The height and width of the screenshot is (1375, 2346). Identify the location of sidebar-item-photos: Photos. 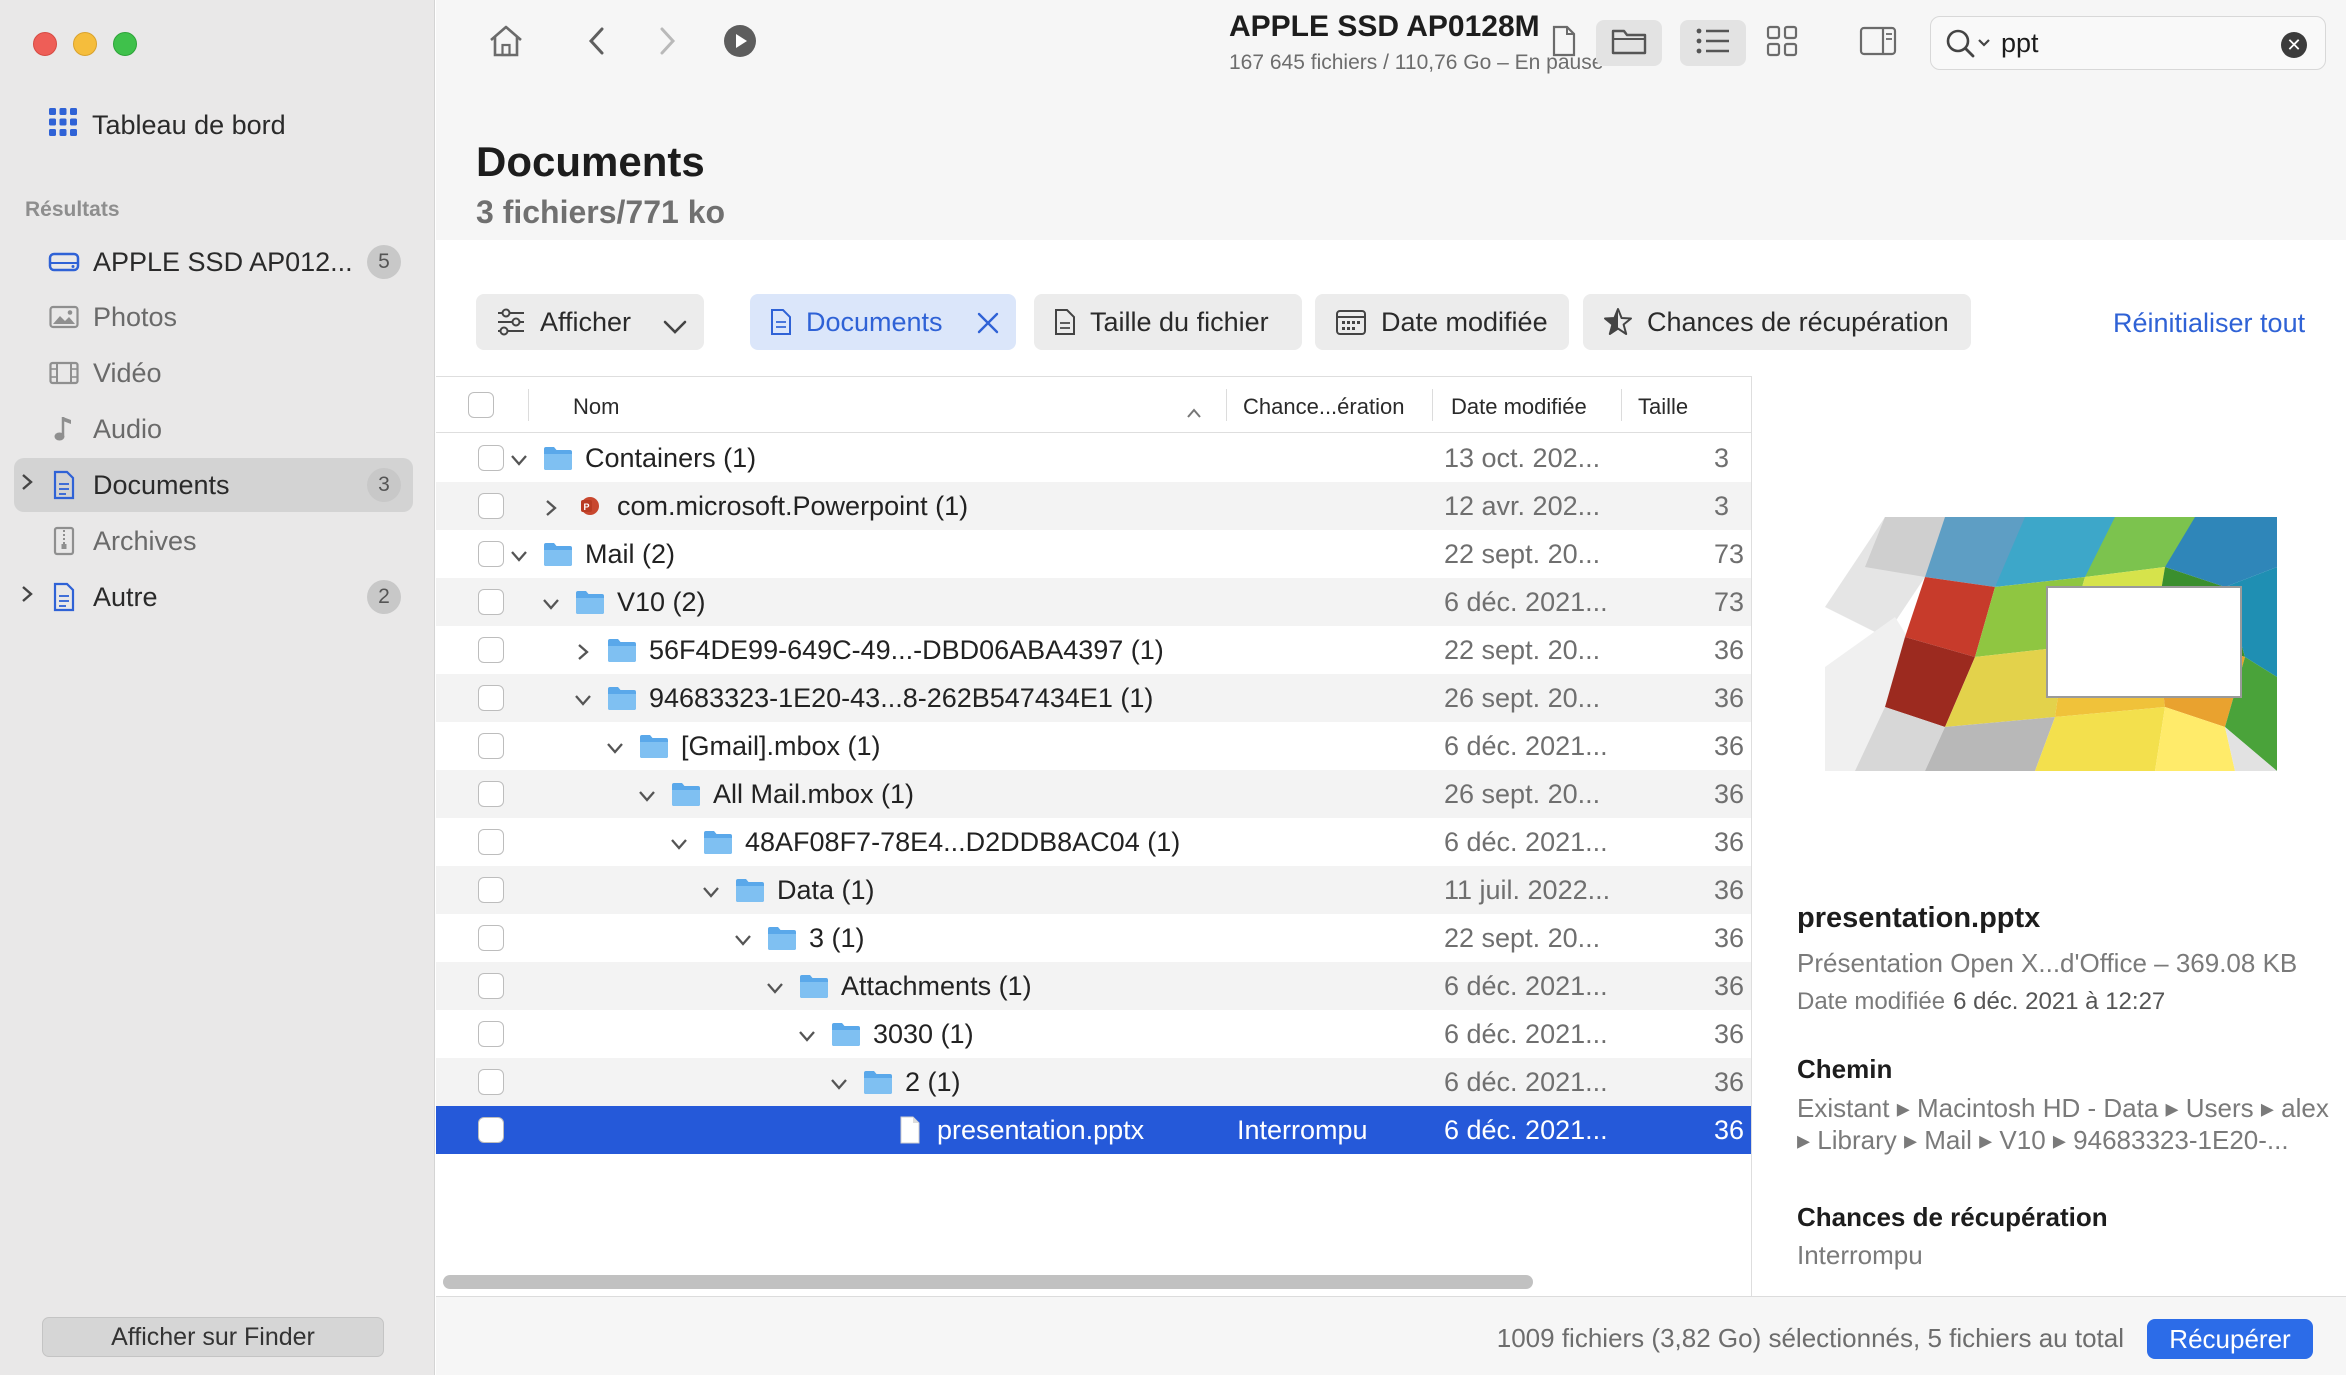
(213, 317).